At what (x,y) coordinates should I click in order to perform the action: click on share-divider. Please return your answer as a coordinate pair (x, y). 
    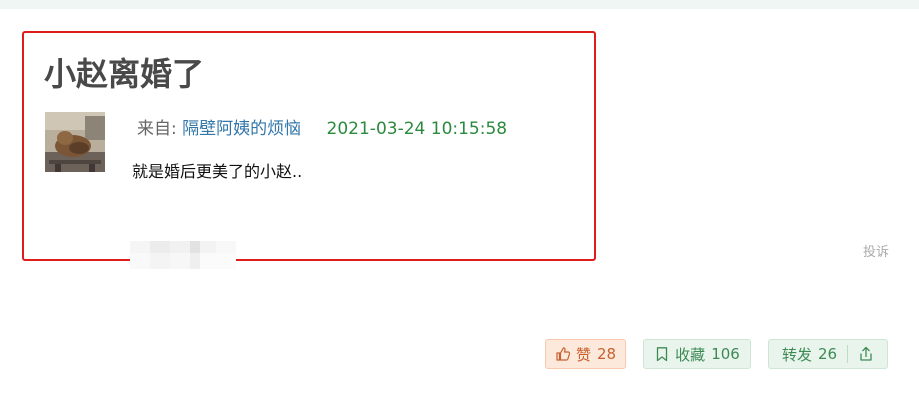
    Looking at the image, I should click on (848, 354).